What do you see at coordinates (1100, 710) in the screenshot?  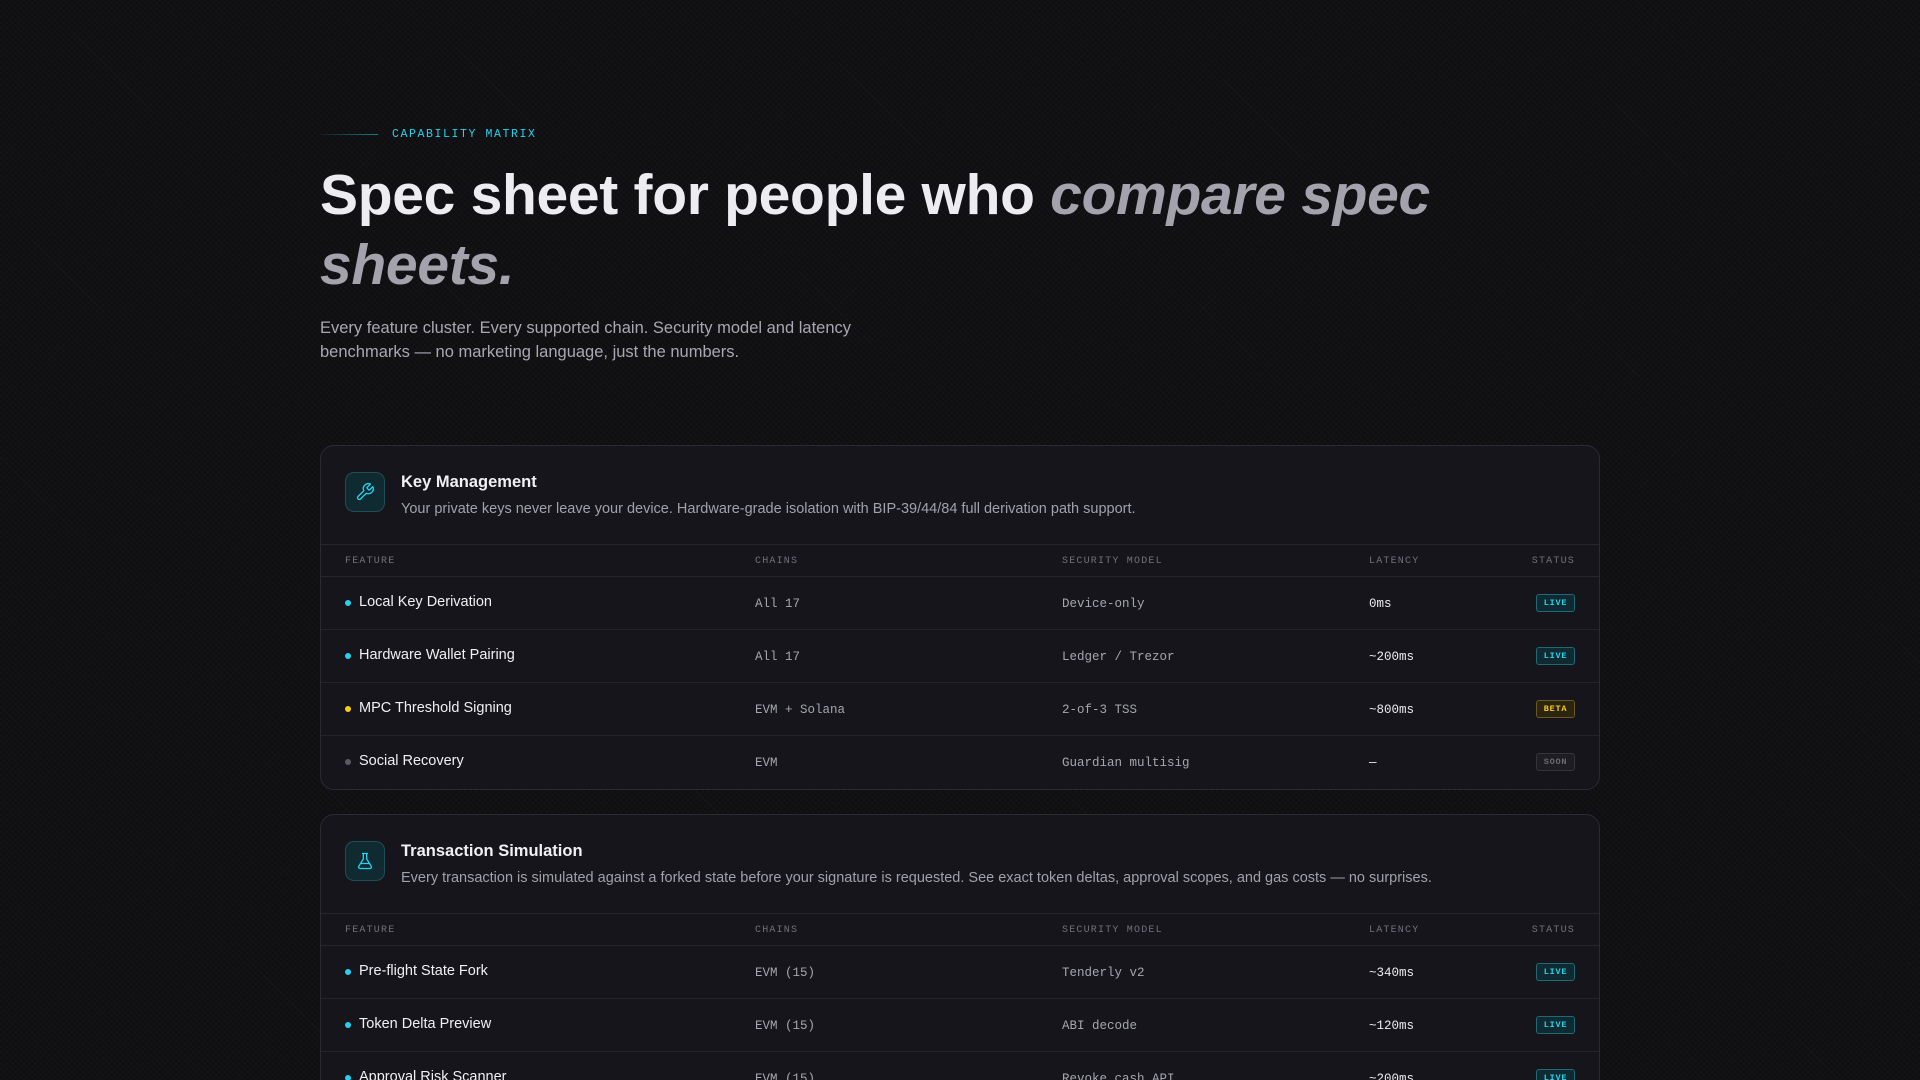 I see `security-value: 2-of-3 TSS` at bounding box center [1100, 710].